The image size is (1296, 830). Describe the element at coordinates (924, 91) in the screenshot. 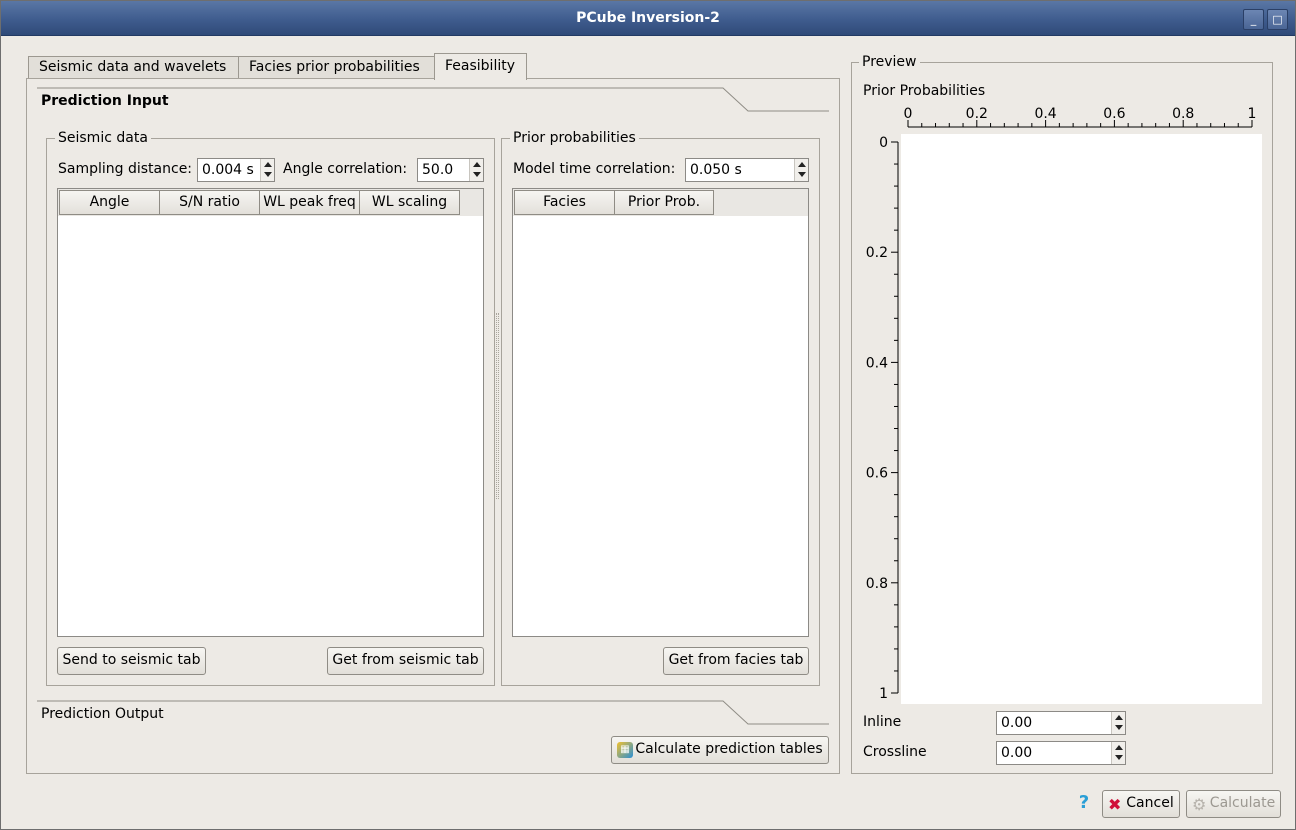

I see `chart-title: Prior Probabilities` at that location.